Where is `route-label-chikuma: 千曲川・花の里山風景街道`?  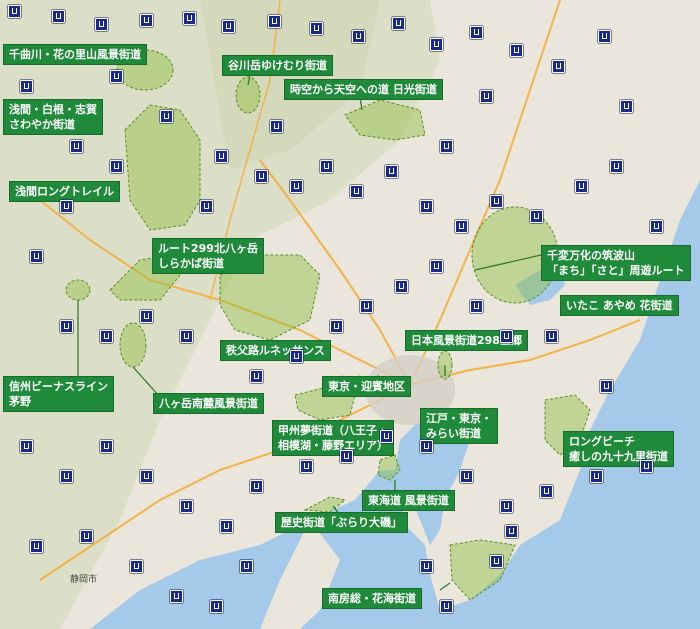 route-label-chikuma: 千曲川・花の里山風景街道 is located at coordinates (75, 54).